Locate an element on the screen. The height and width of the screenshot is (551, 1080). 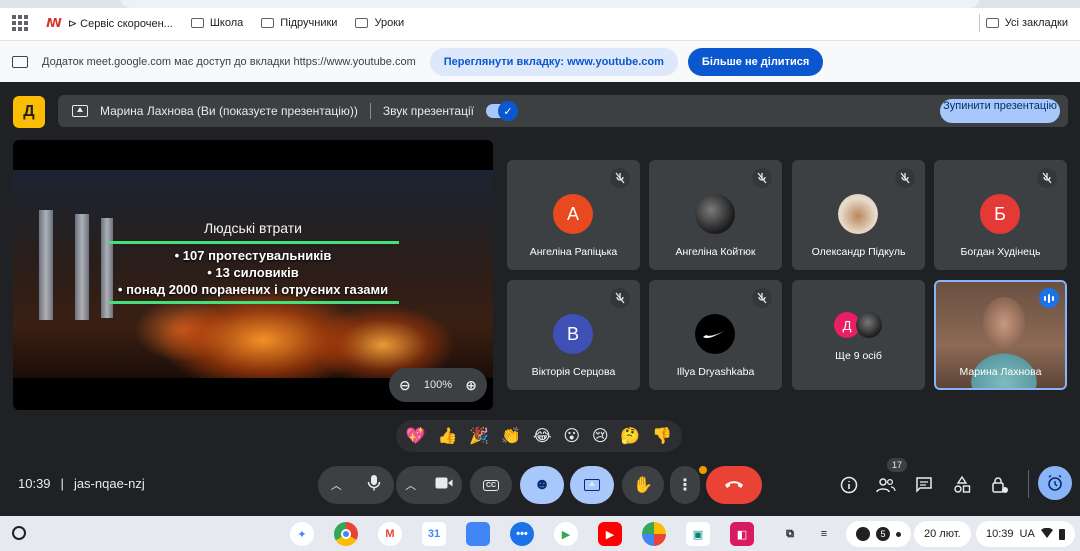
self-view-tile: Марина Лахнова is located at coordinates (1000, 335).